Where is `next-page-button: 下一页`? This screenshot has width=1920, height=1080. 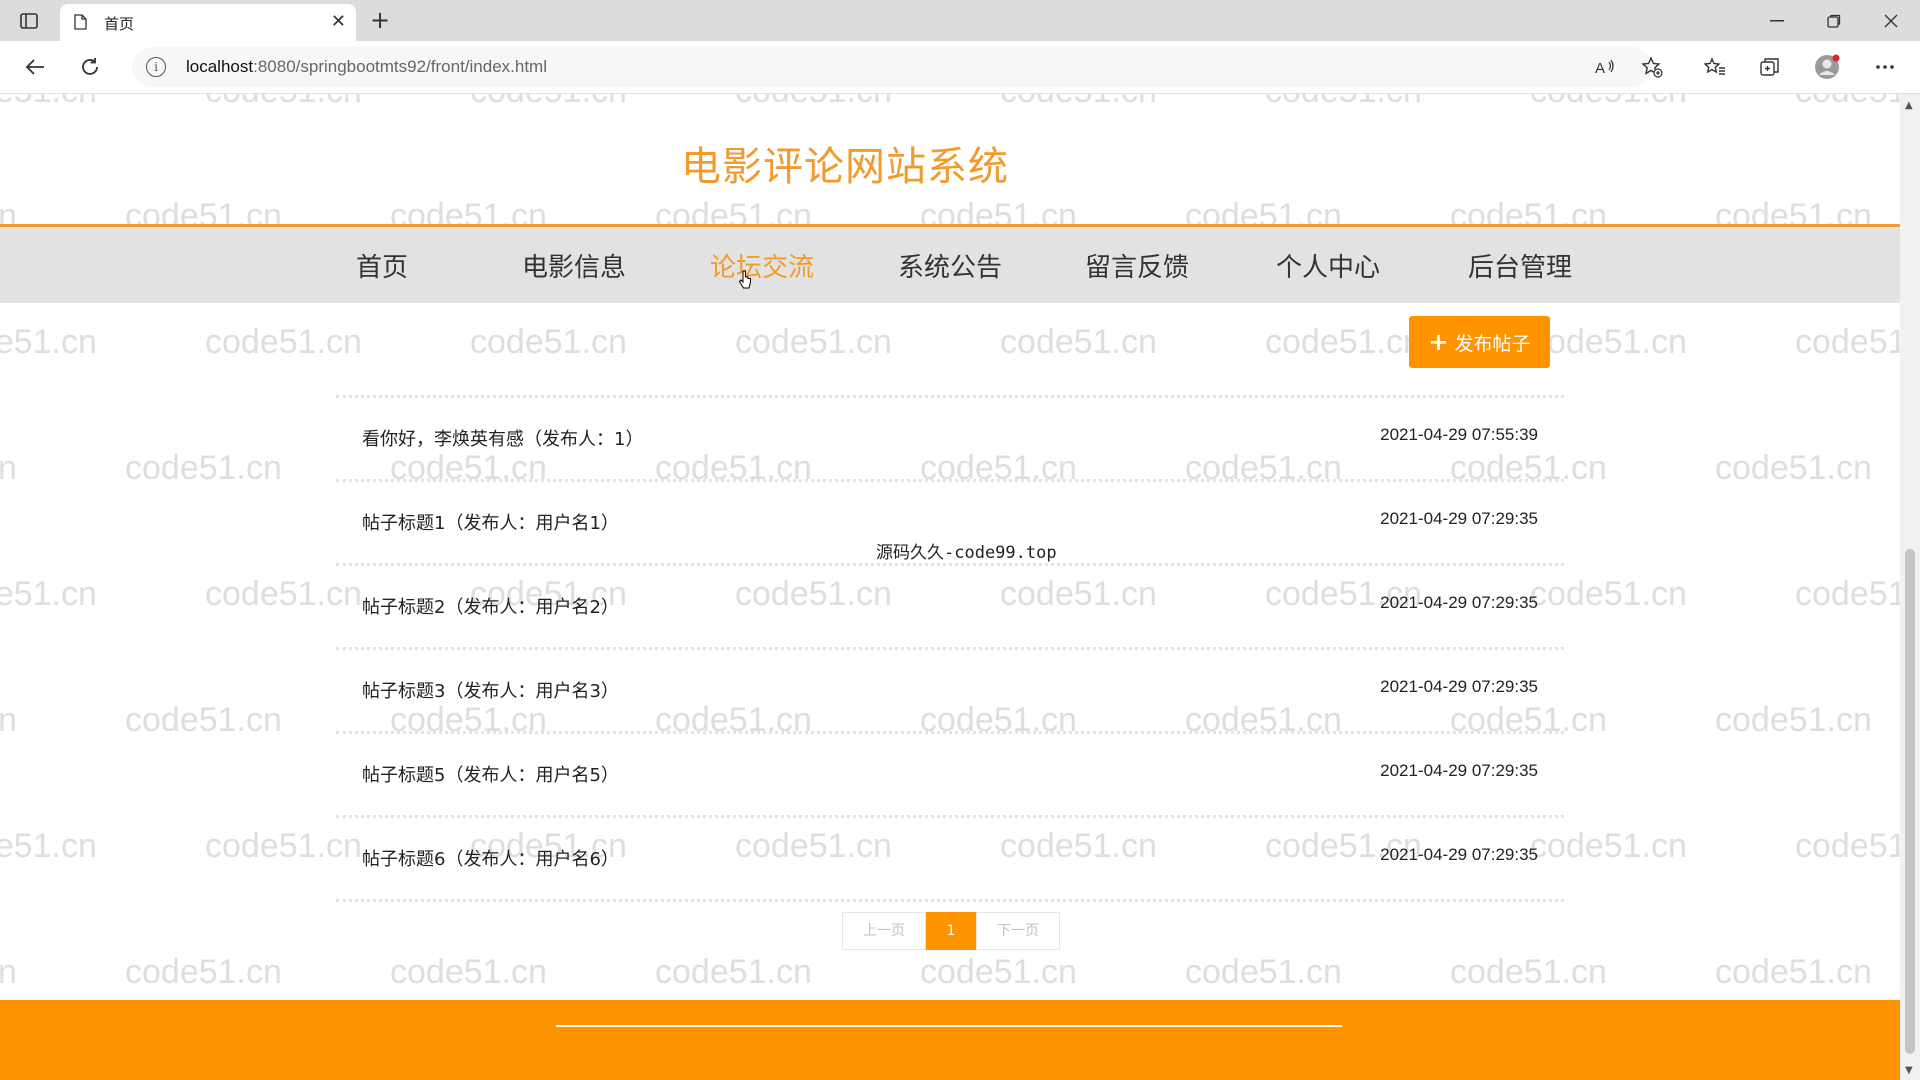 next-page-button: 下一页 is located at coordinates (1018, 931).